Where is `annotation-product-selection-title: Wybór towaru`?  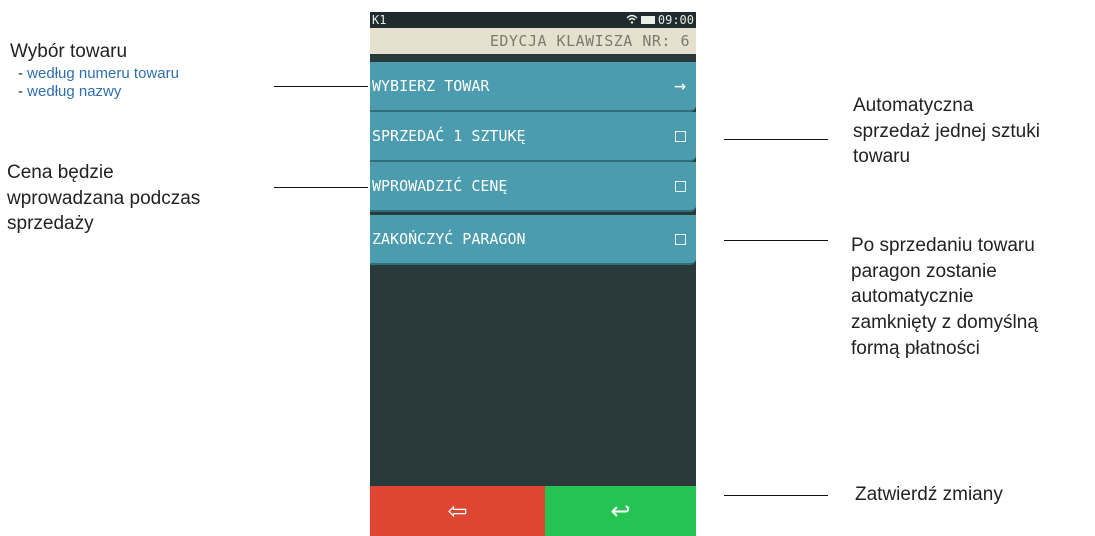
annotation-product-selection-title: Wybór towaru is located at coordinates (69, 51).